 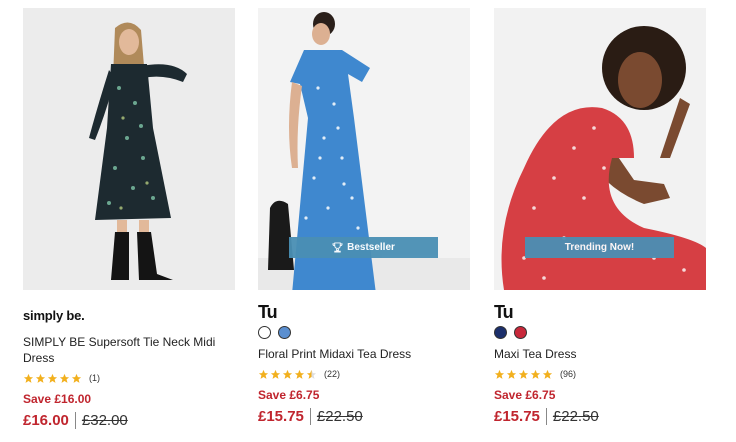 I want to click on badge-label: Bestseller, so click(x=371, y=247).